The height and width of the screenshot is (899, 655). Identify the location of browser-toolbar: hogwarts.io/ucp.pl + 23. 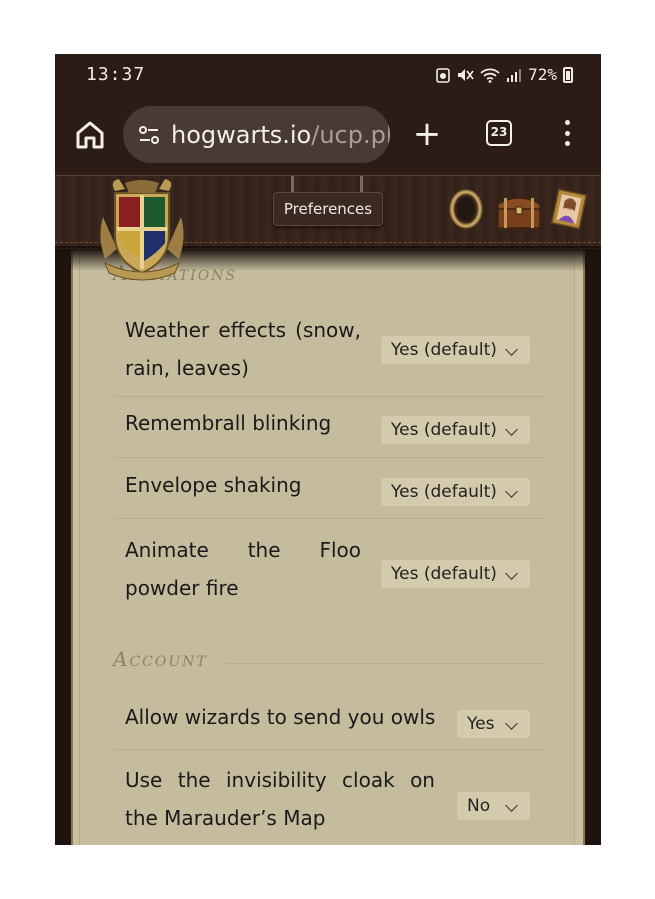
(328, 136).